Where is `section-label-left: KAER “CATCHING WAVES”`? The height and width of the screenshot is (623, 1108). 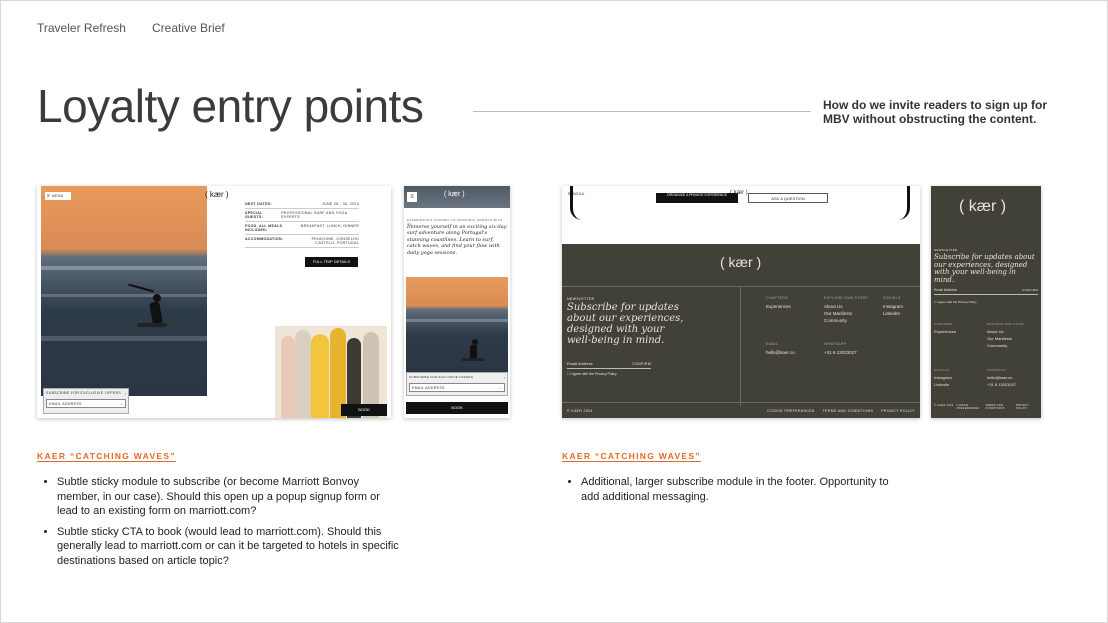 section-label-left: KAER “CATCHING WAVES” is located at coordinates (106, 456).